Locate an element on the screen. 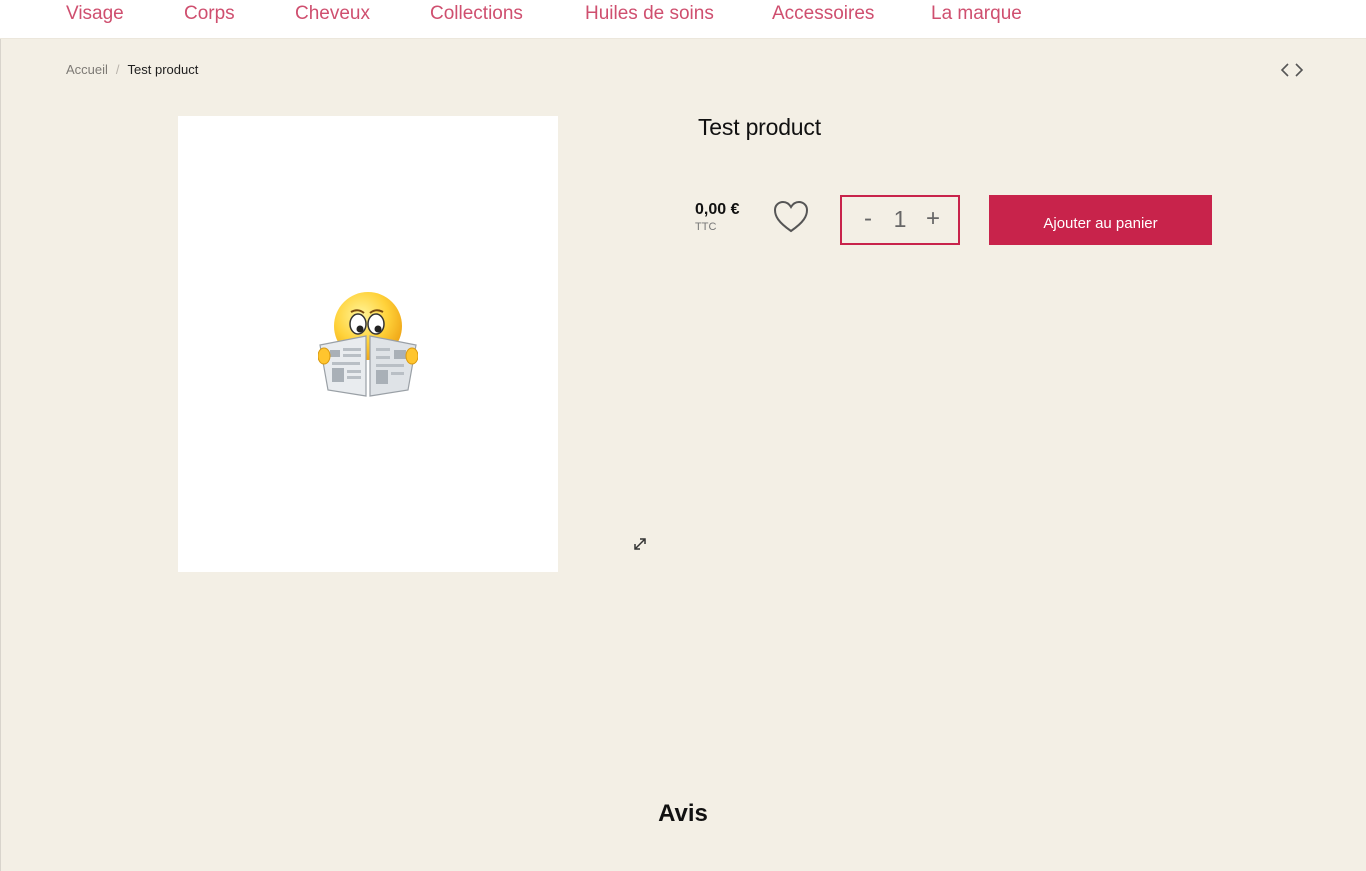 Image resolution: width=1366 pixels, height=871 pixels. quantity-input: 1 is located at coordinates (900, 219).